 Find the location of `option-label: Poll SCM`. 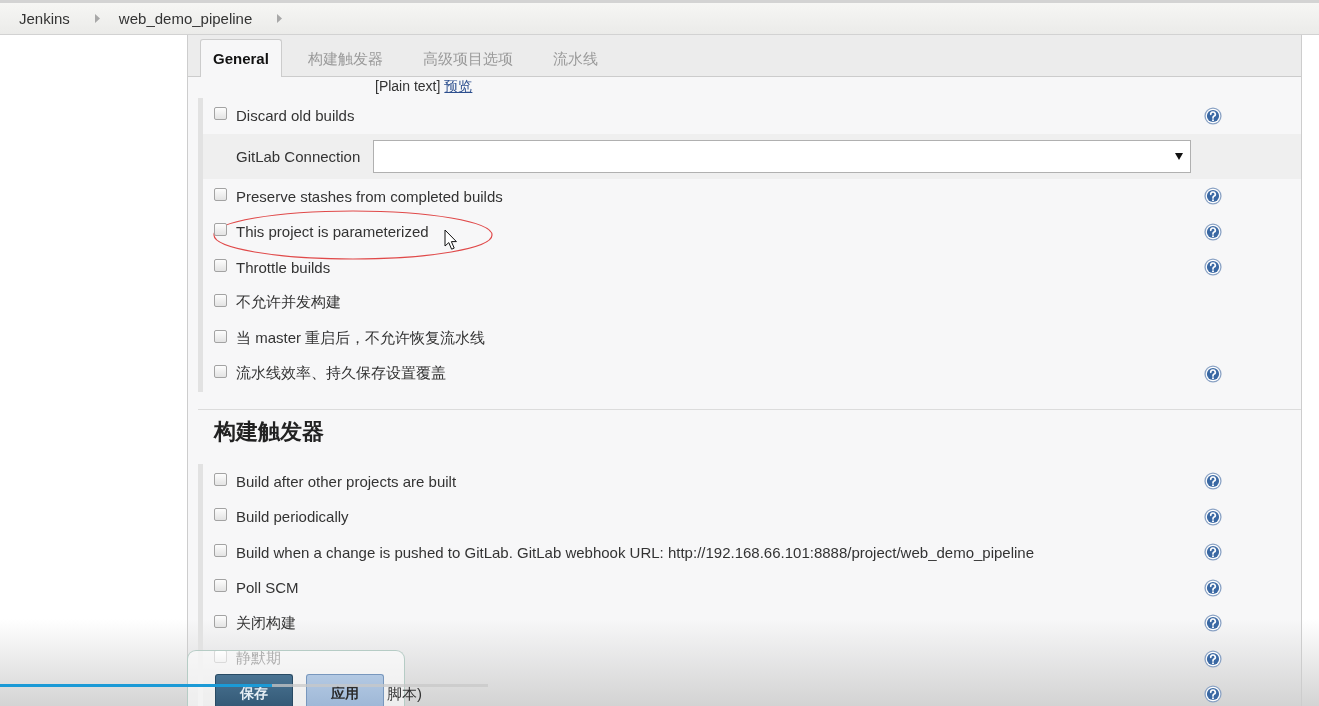

option-label: Poll SCM is located at coordinates (267, 588).